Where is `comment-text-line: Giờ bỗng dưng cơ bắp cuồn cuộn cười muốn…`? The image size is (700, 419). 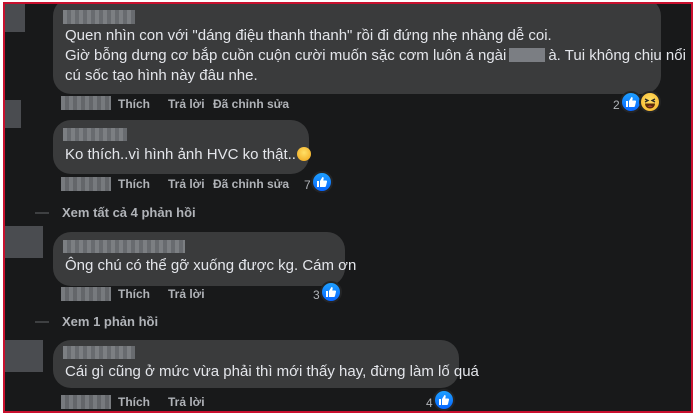
comment-text-line: Giờ bỗng dưng cơ bắp cuồn cuộn cười muốn… is located at coordinates (375, 55).